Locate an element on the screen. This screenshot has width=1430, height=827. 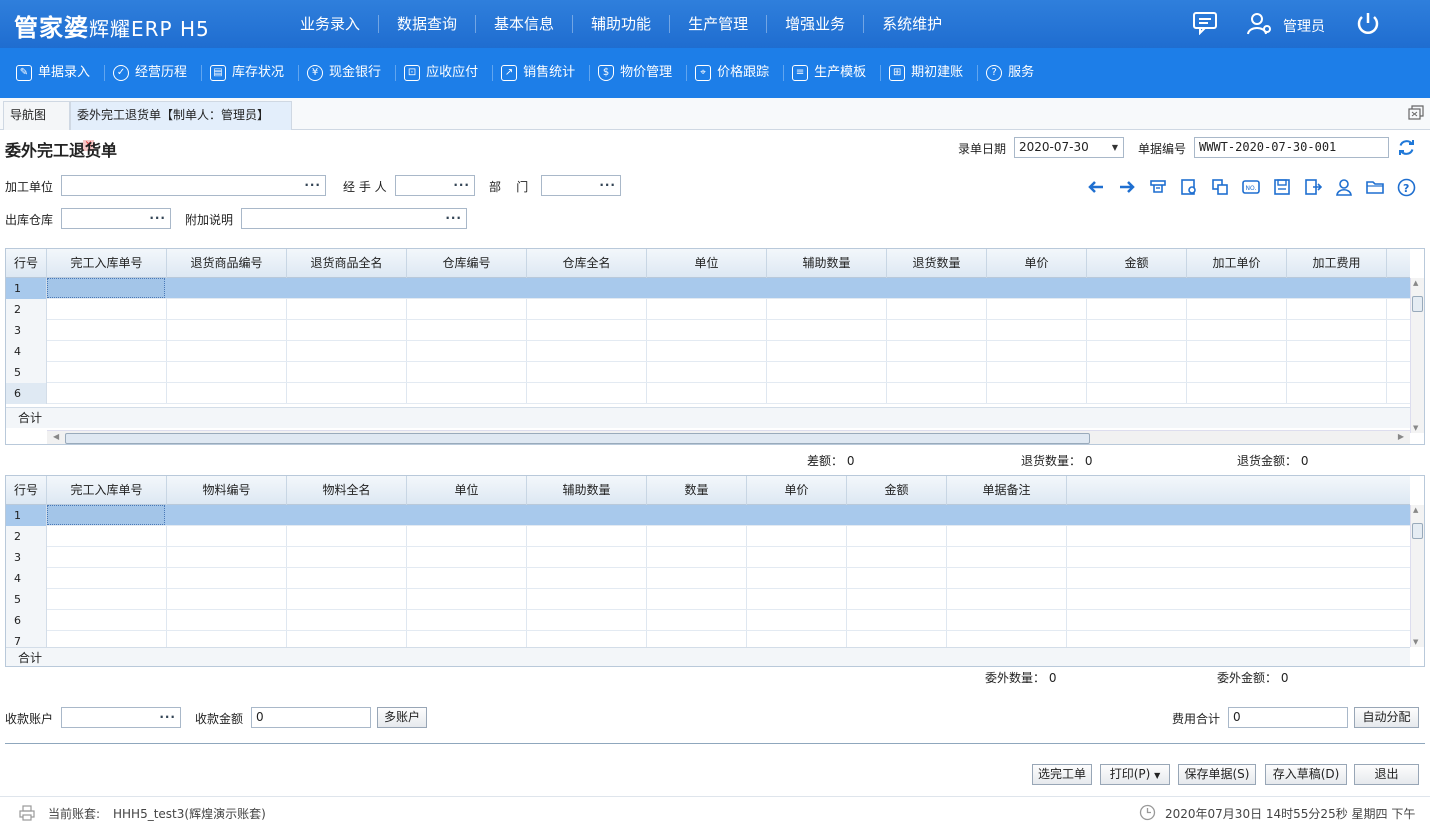
restore-window-icon is located at coordinates (1416, 114).